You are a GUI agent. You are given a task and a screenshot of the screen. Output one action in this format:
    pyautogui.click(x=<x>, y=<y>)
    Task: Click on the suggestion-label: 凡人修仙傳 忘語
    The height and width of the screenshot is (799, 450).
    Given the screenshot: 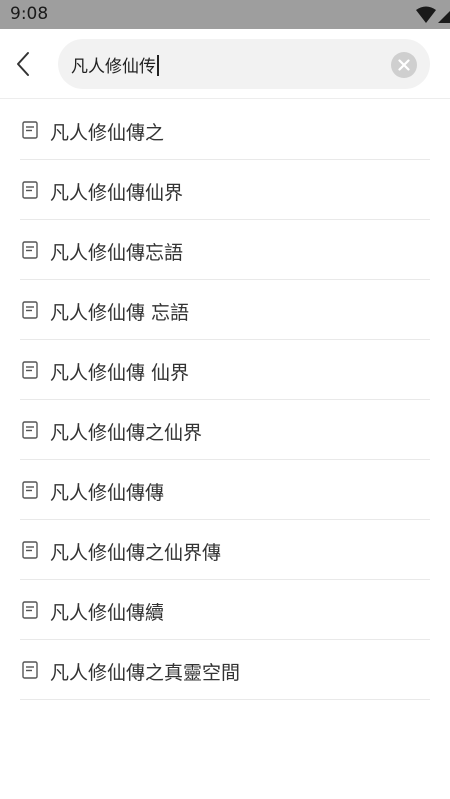 What is the action you would take?
    pyautogui.click(x=120, y=313)
    